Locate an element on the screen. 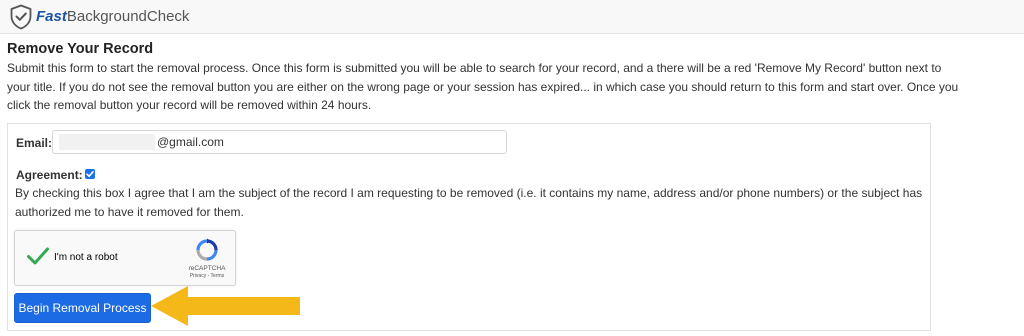  agreement-label: Agreement: is located at coordinates (49, 175).